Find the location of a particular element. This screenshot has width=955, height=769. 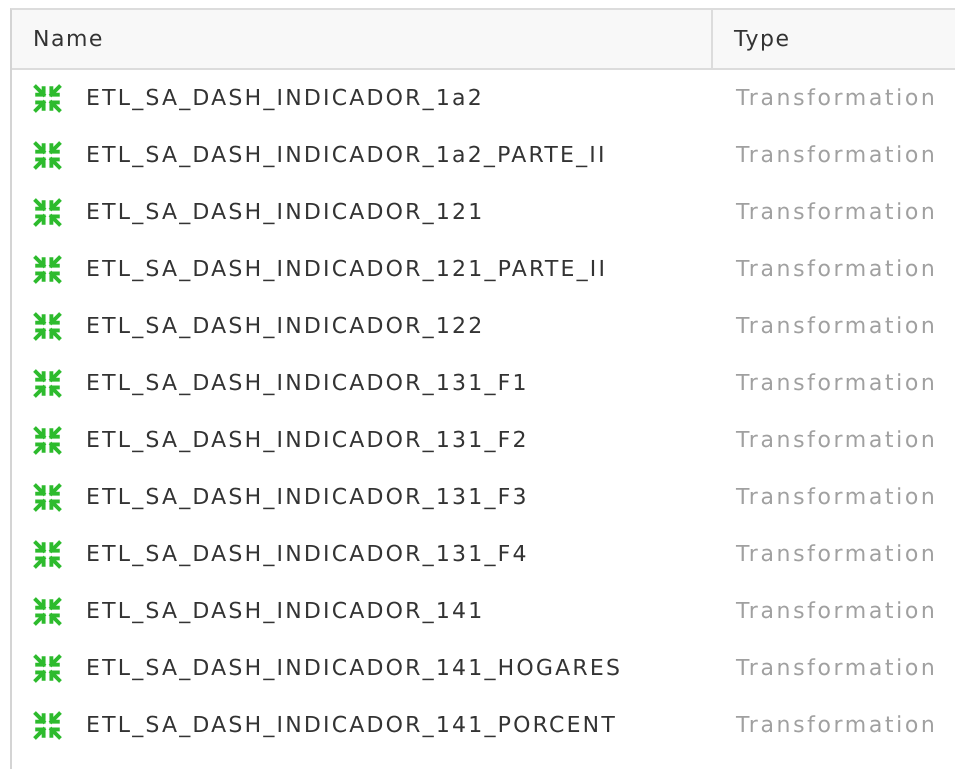

file-name: ETL_SA_DASH_INDICADOR_121 is located at coordinates (285, 212).